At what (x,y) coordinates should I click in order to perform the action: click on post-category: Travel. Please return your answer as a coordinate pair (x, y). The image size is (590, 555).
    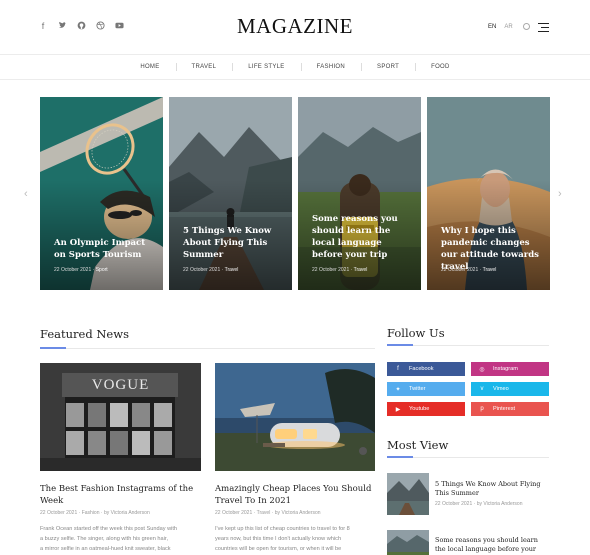
    Looking at the image, I should click on (264, 513).